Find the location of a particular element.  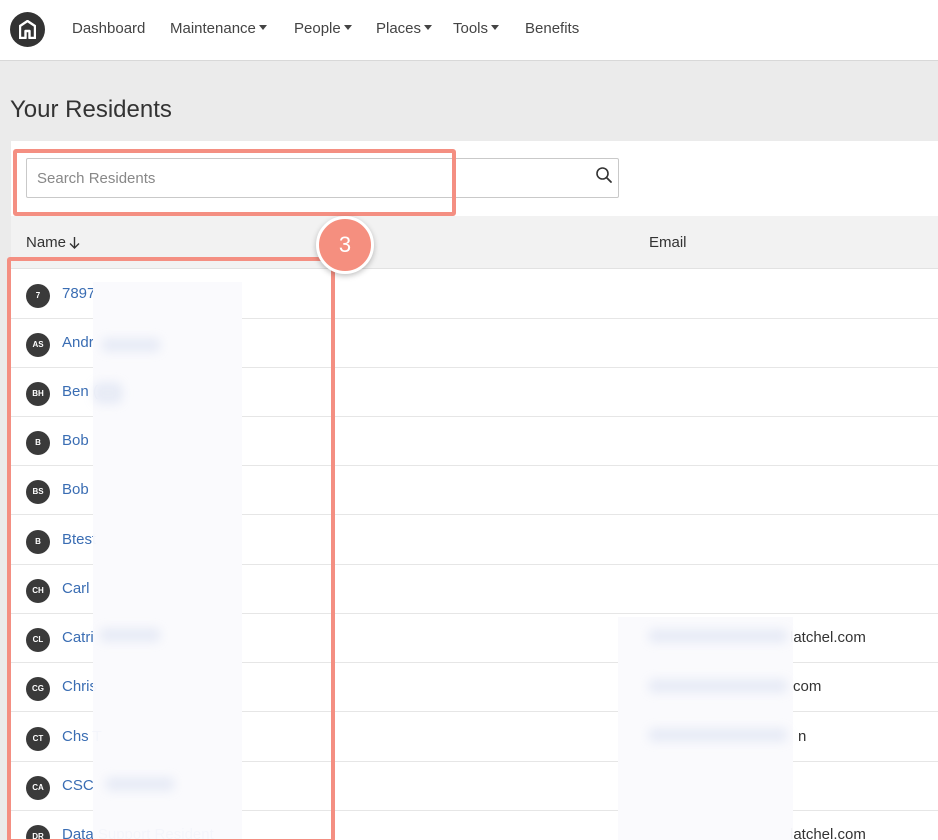

step-number-badge: 3 is located at coordinates (345, 245).